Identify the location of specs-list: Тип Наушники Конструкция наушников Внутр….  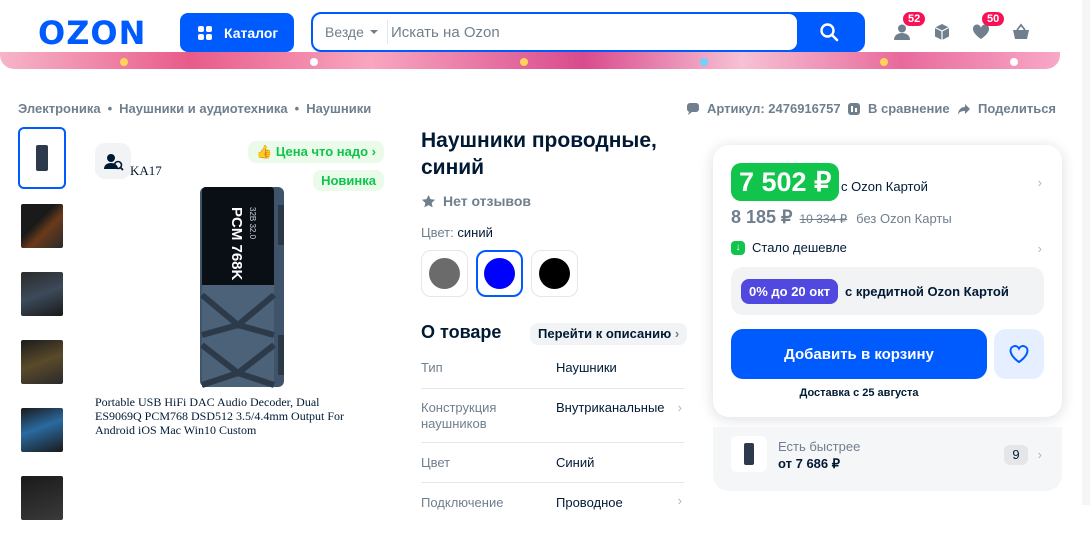
(552, 431).